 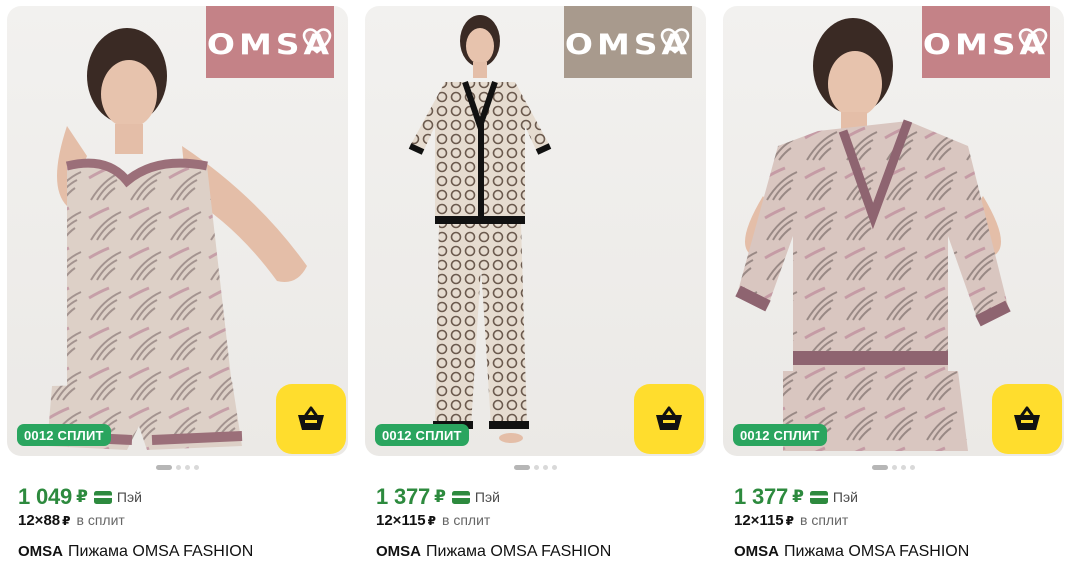 I want to click on price: 1 049, so click(x=45, y=496).